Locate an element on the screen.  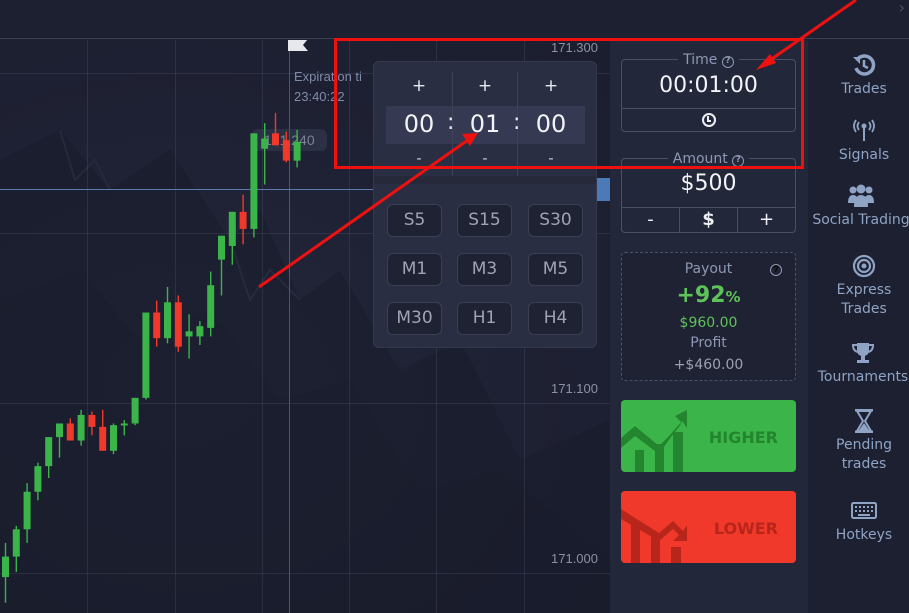
amount-increase-button: + is located at coordinates (766, 220).